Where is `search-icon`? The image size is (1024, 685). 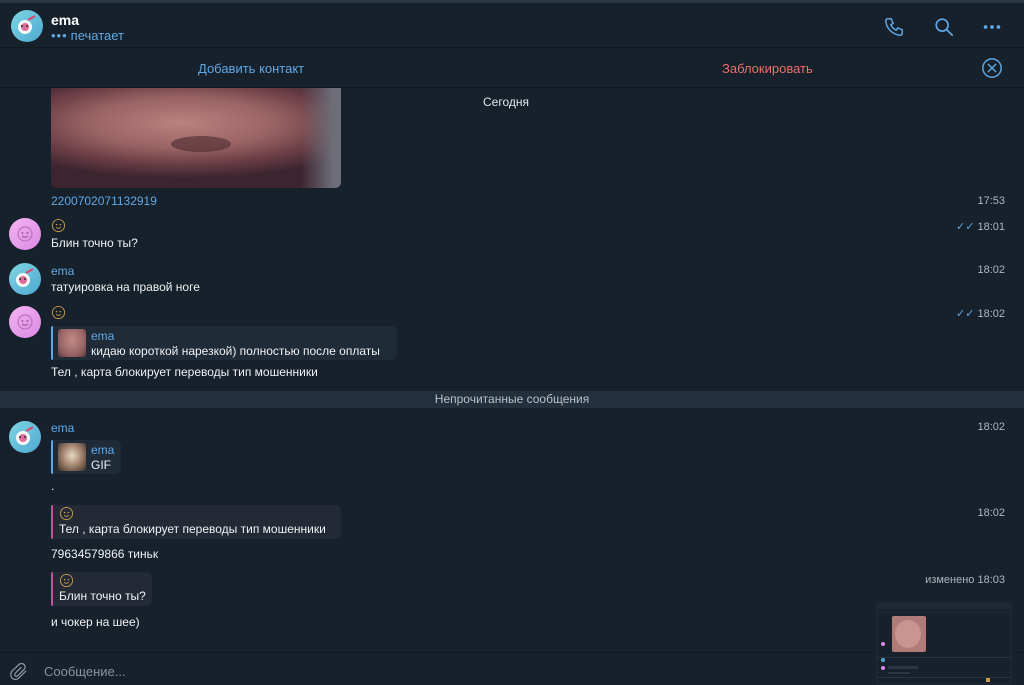
search-icon is located at coordinates (944, 27).